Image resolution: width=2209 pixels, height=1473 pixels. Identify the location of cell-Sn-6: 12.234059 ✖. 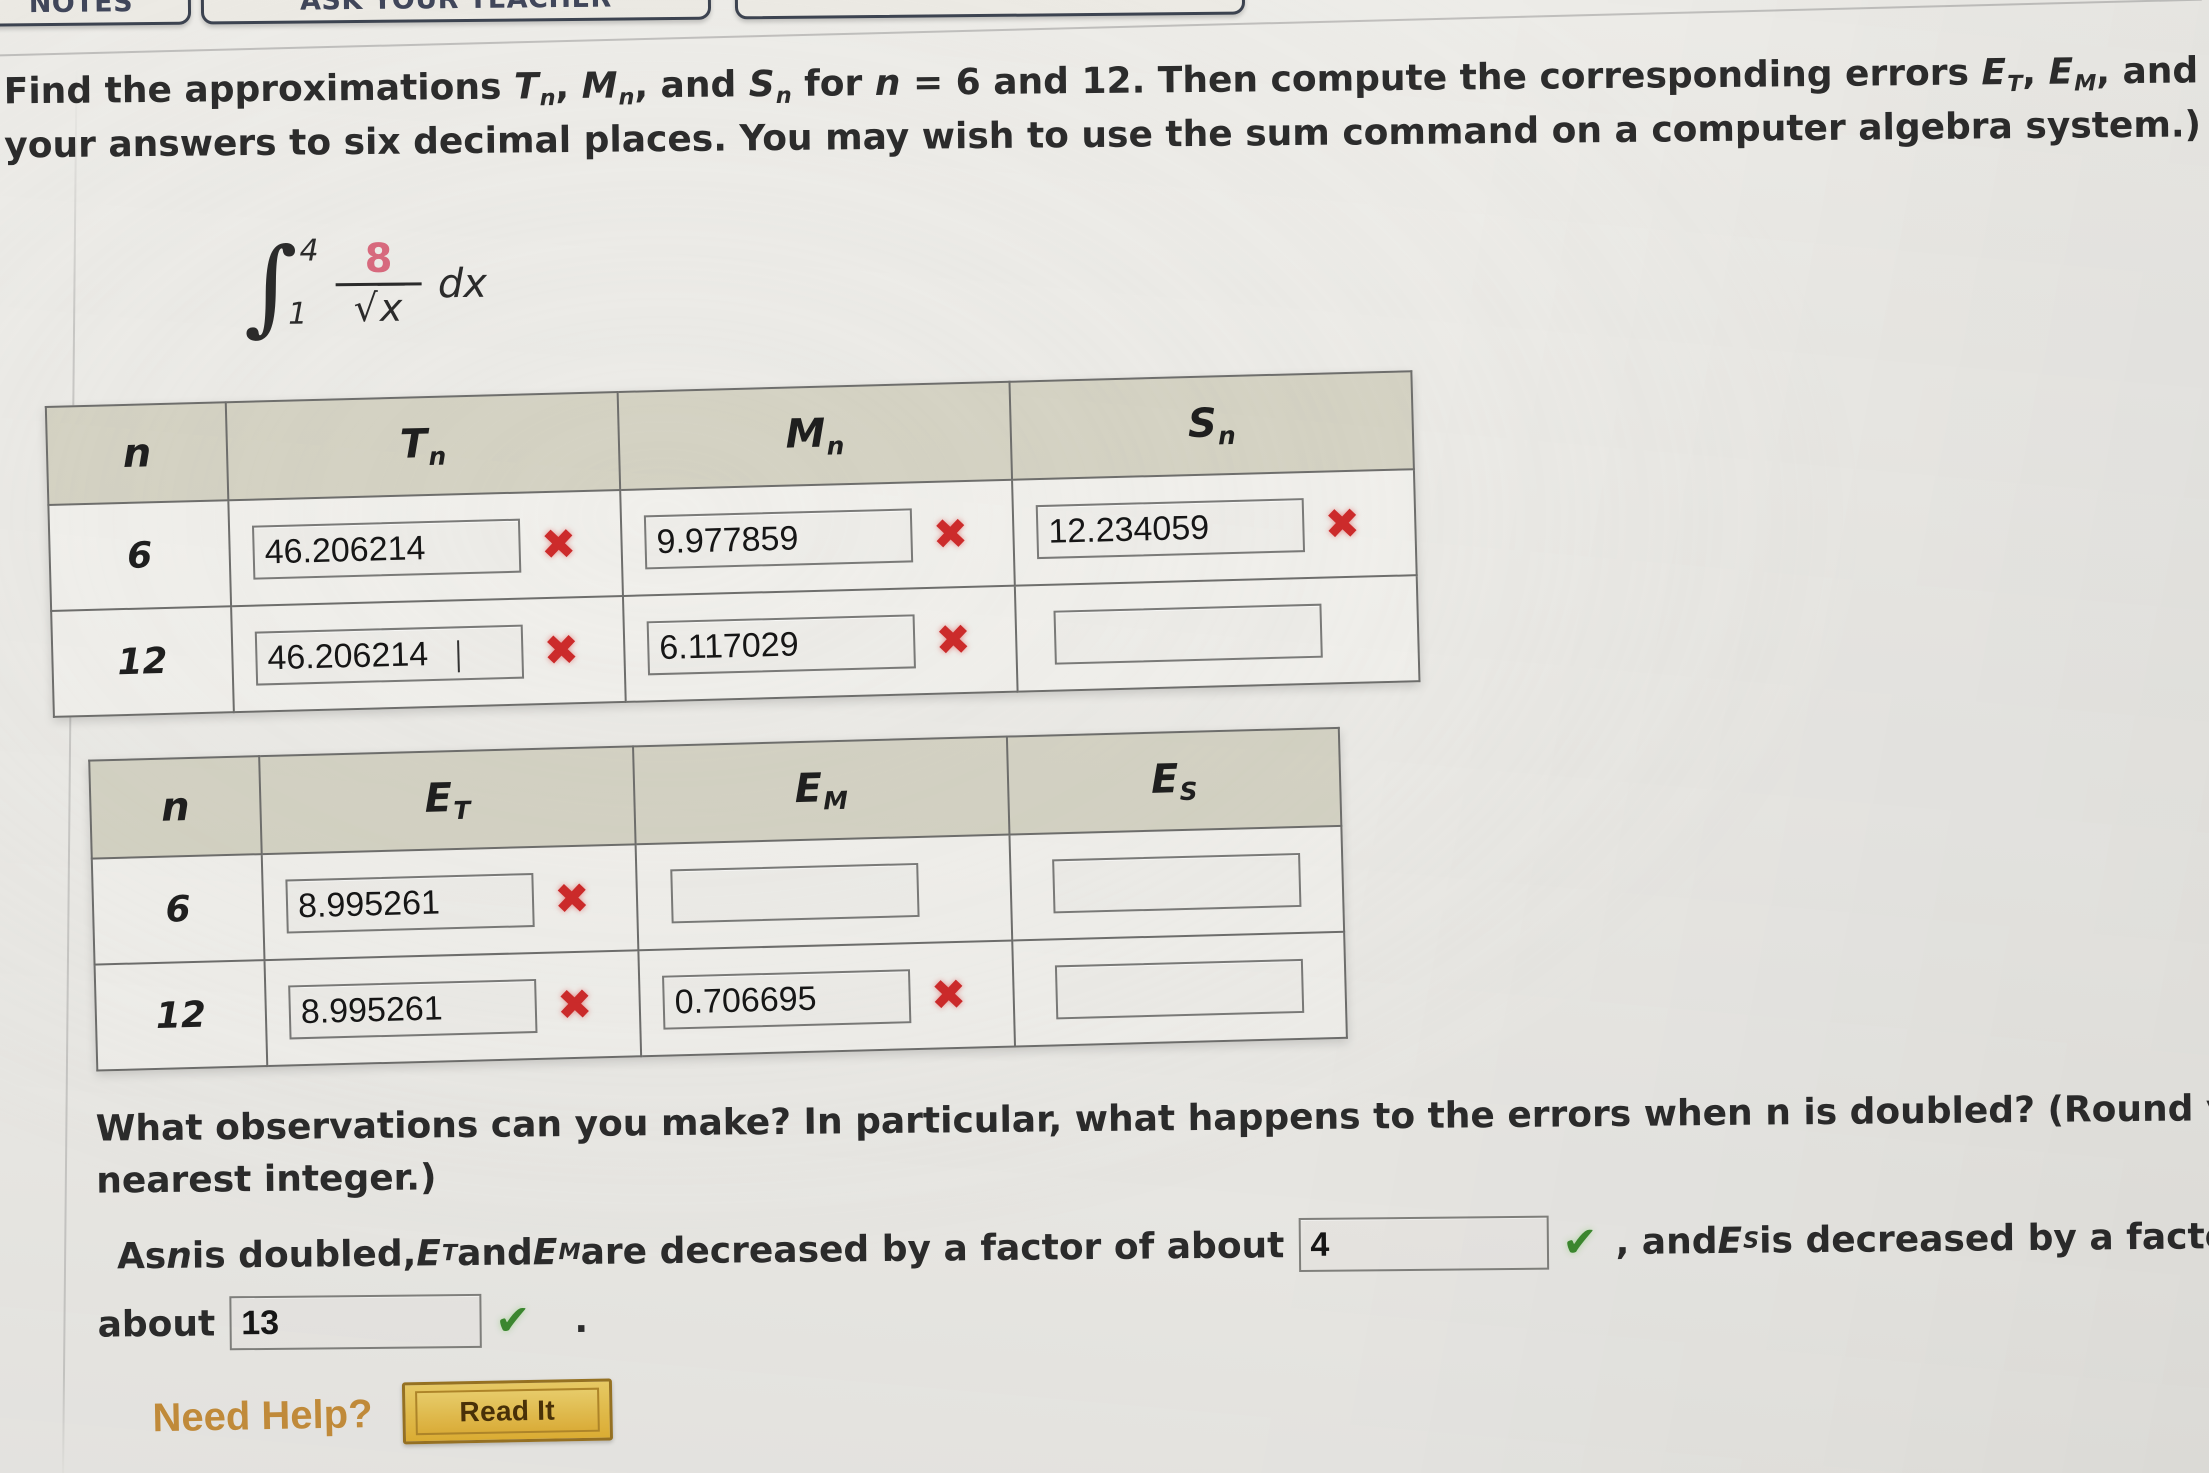
(1214, 527).